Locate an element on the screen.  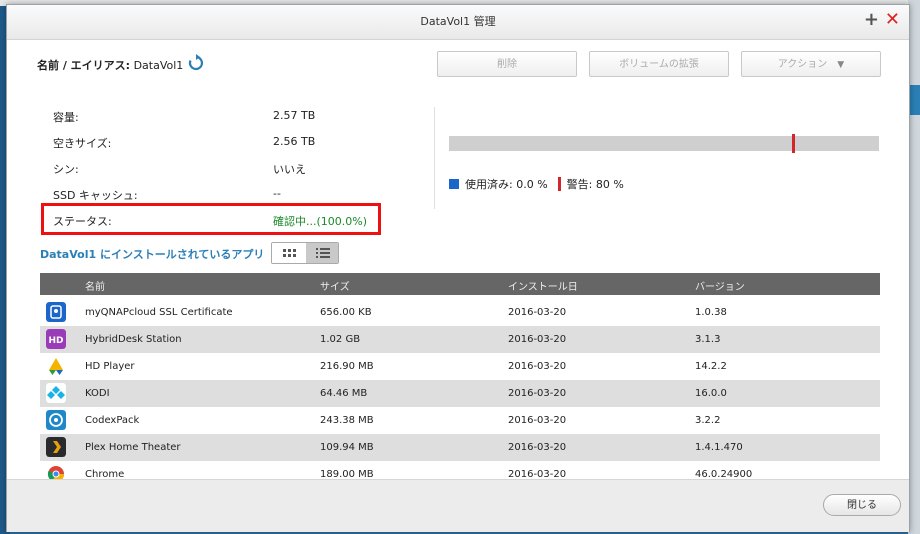
app-name: HybridDesk Station is located at coordinates (133, 339).